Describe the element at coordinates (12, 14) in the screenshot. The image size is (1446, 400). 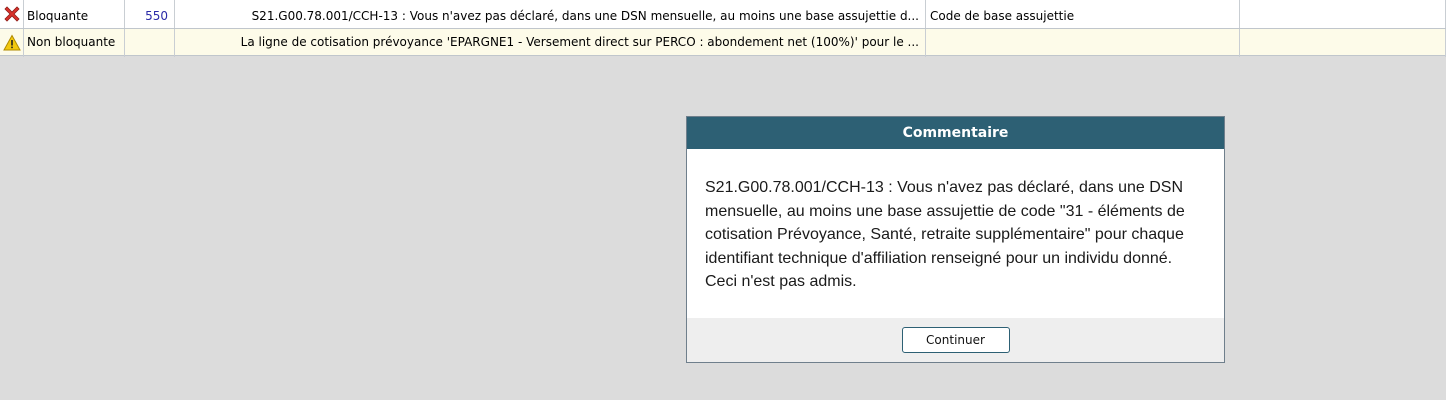
I see `error-x-icon` at that location.